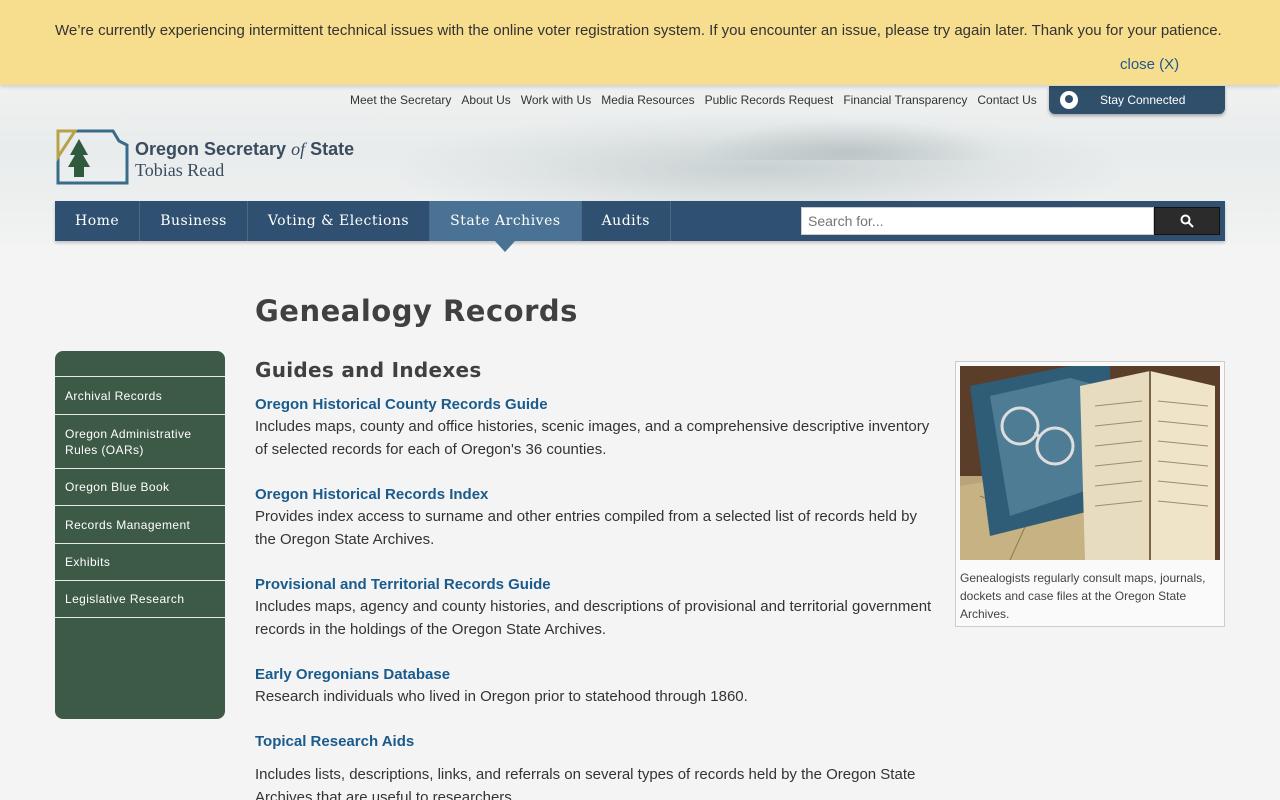  Describe the element at coordinates (485, 100) in the screenshot. I see `util-link-about-us: About Us` at that location.